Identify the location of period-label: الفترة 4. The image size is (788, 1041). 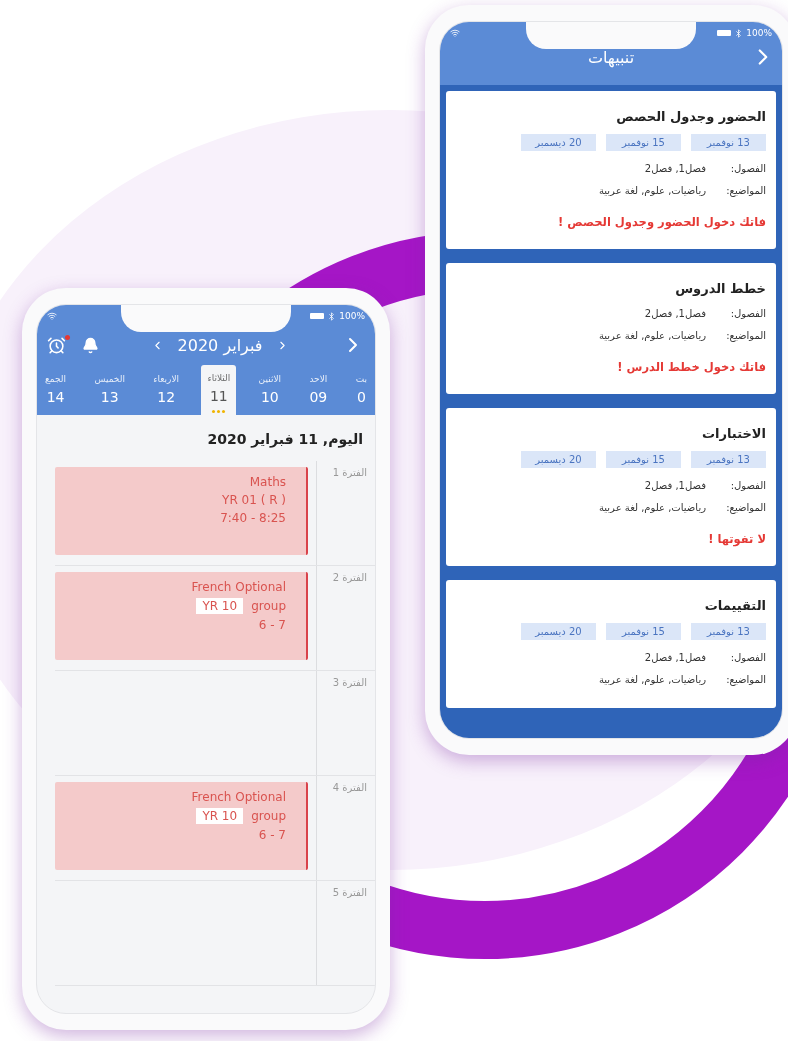
(349, 787).